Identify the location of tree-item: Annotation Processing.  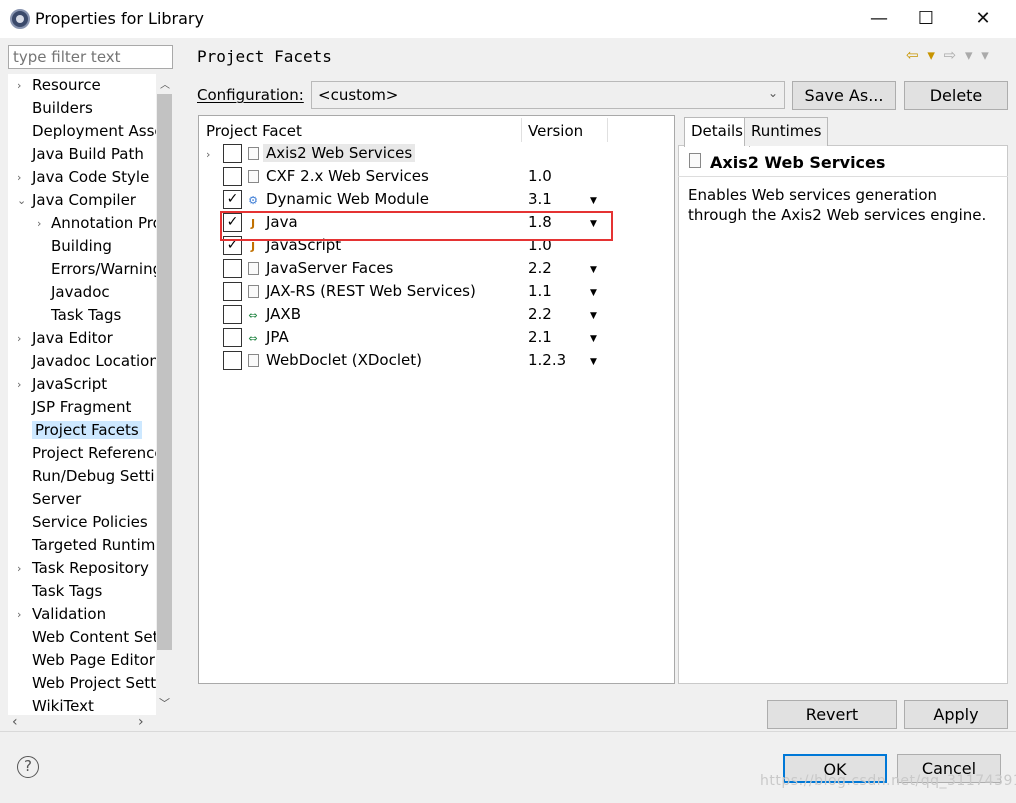
(112, 223).